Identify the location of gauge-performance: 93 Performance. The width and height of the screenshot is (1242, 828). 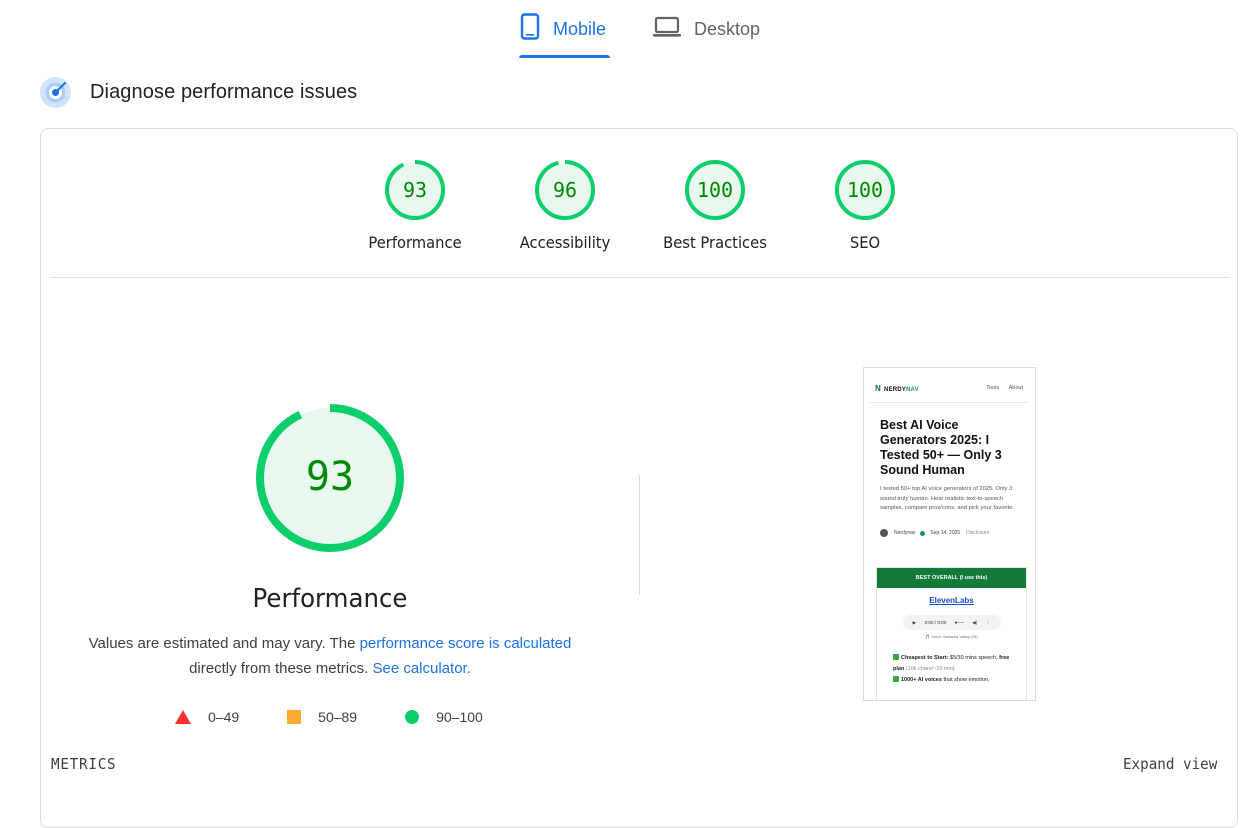
(415, 205).